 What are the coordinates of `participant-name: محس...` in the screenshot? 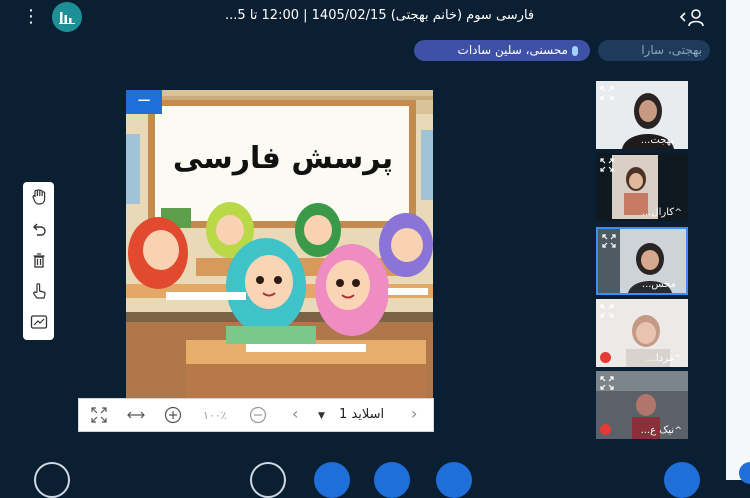 It's located at (658, 284).